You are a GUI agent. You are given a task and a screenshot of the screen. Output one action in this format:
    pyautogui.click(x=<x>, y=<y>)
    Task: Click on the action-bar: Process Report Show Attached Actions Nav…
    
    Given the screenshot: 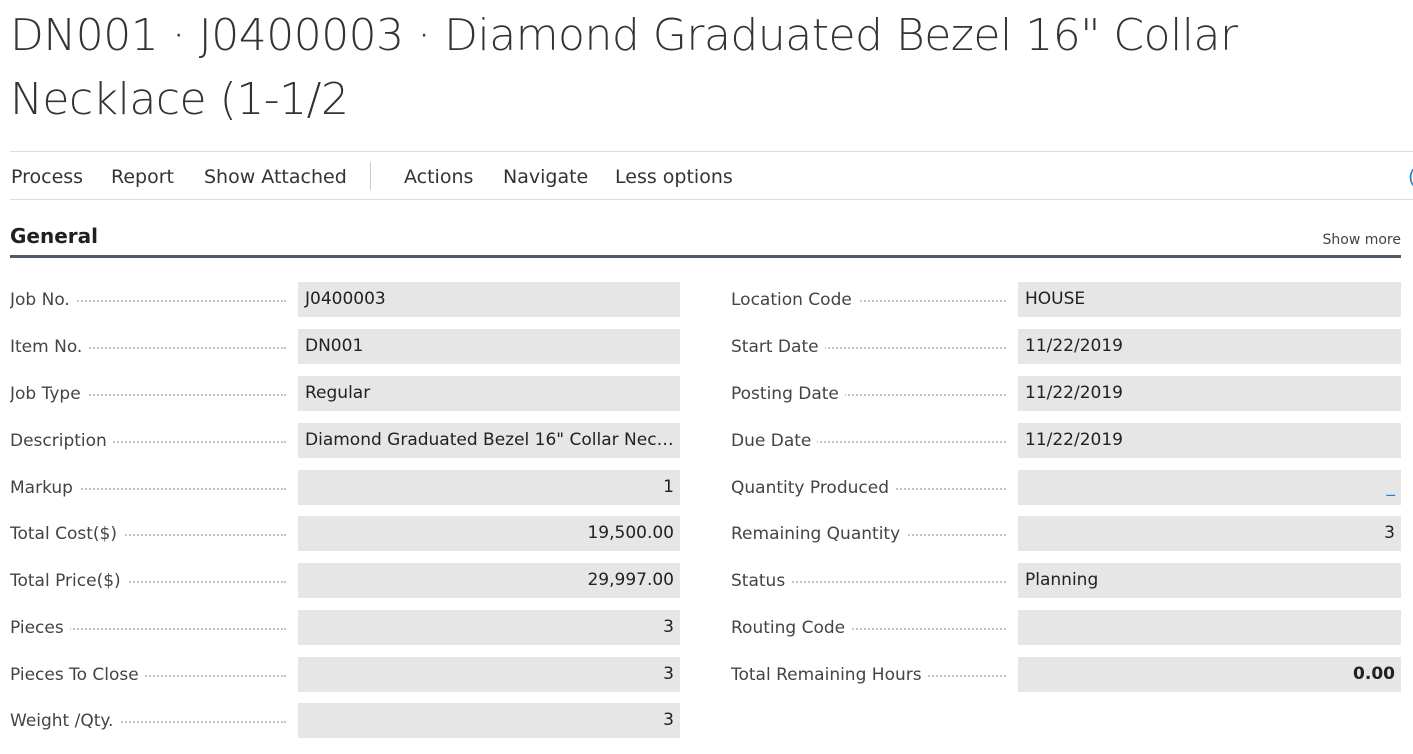 What is the action you would take?
    pyautogui.click(x=711, y=175)
    